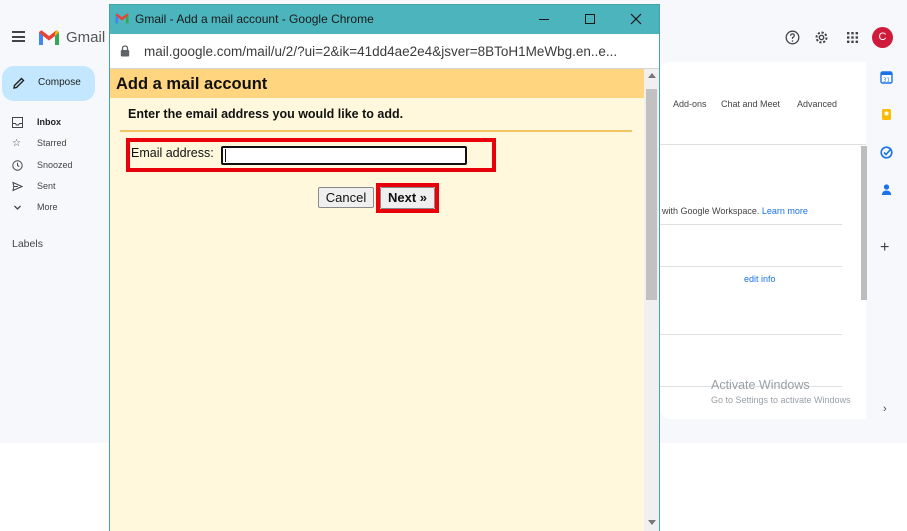 Image resolution: width=907 pixels, height=531 pixels. What do you see at coordinates (785, 211) in the screenshot?
I see `learn-more-link: Learn more` at bounding box center [785, 211].